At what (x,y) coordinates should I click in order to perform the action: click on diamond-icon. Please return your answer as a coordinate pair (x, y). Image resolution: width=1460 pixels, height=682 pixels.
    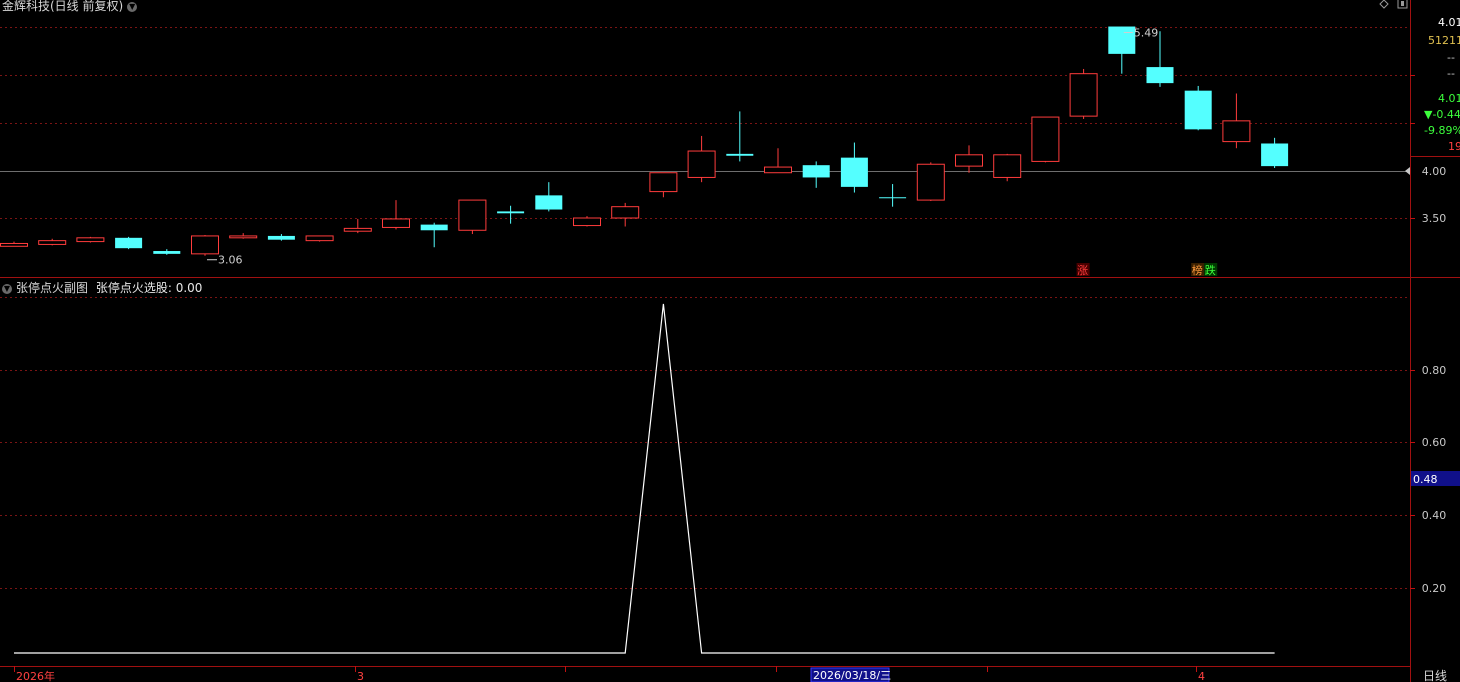
    Looking at the image, I should click on (1384, 4).